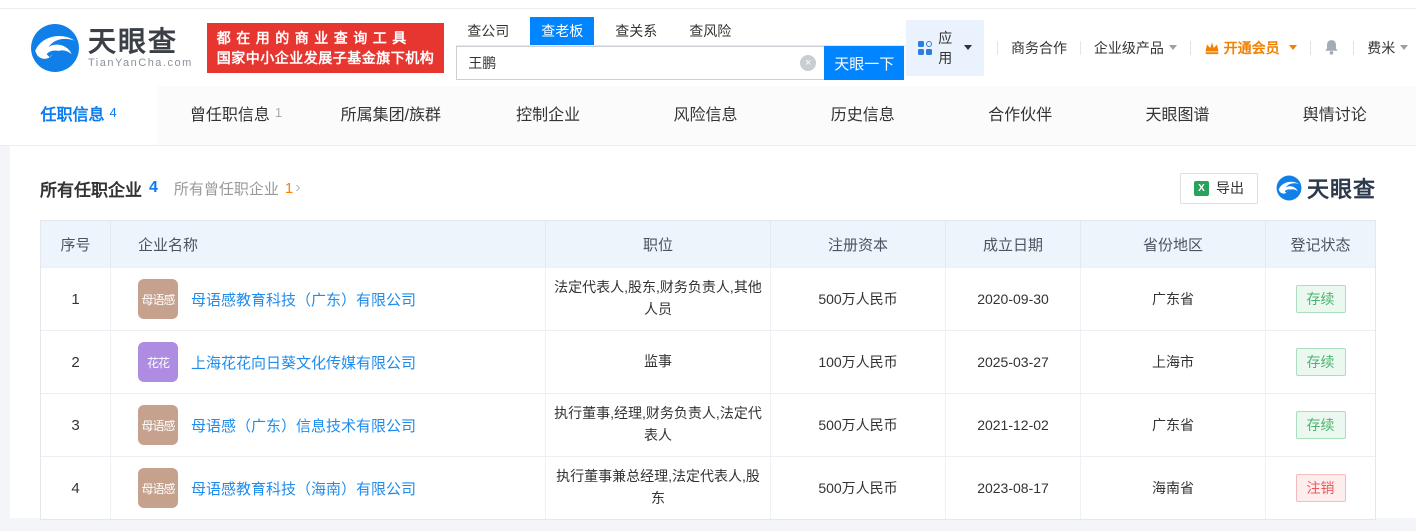 The image size is (1416, 531). I want to click on cell-company: 母语感 母语感教育科技（广东）有限公司, so click(328, 299).